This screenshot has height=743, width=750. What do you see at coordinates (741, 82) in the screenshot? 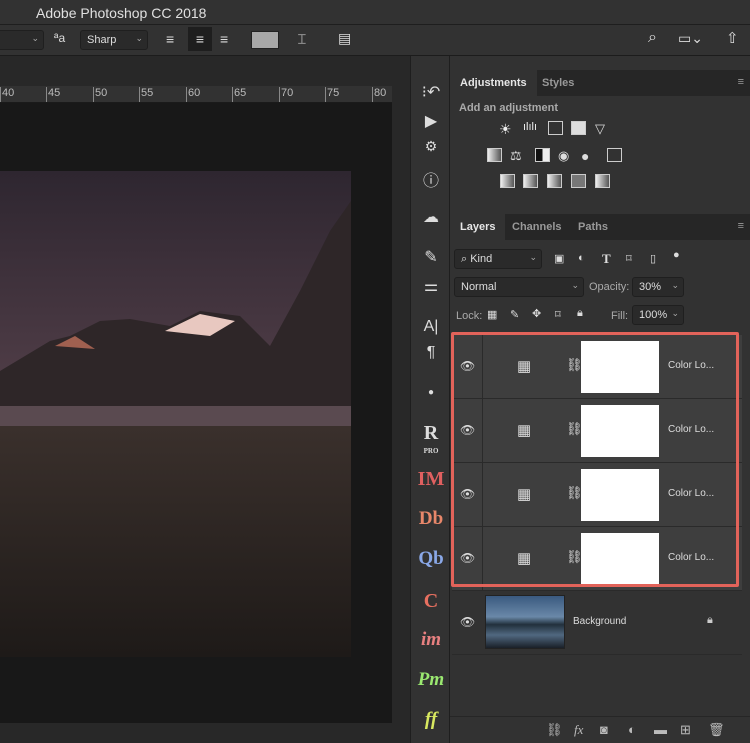
I see `panel-menu-icon: ≡` at bounding box center [741, 82].